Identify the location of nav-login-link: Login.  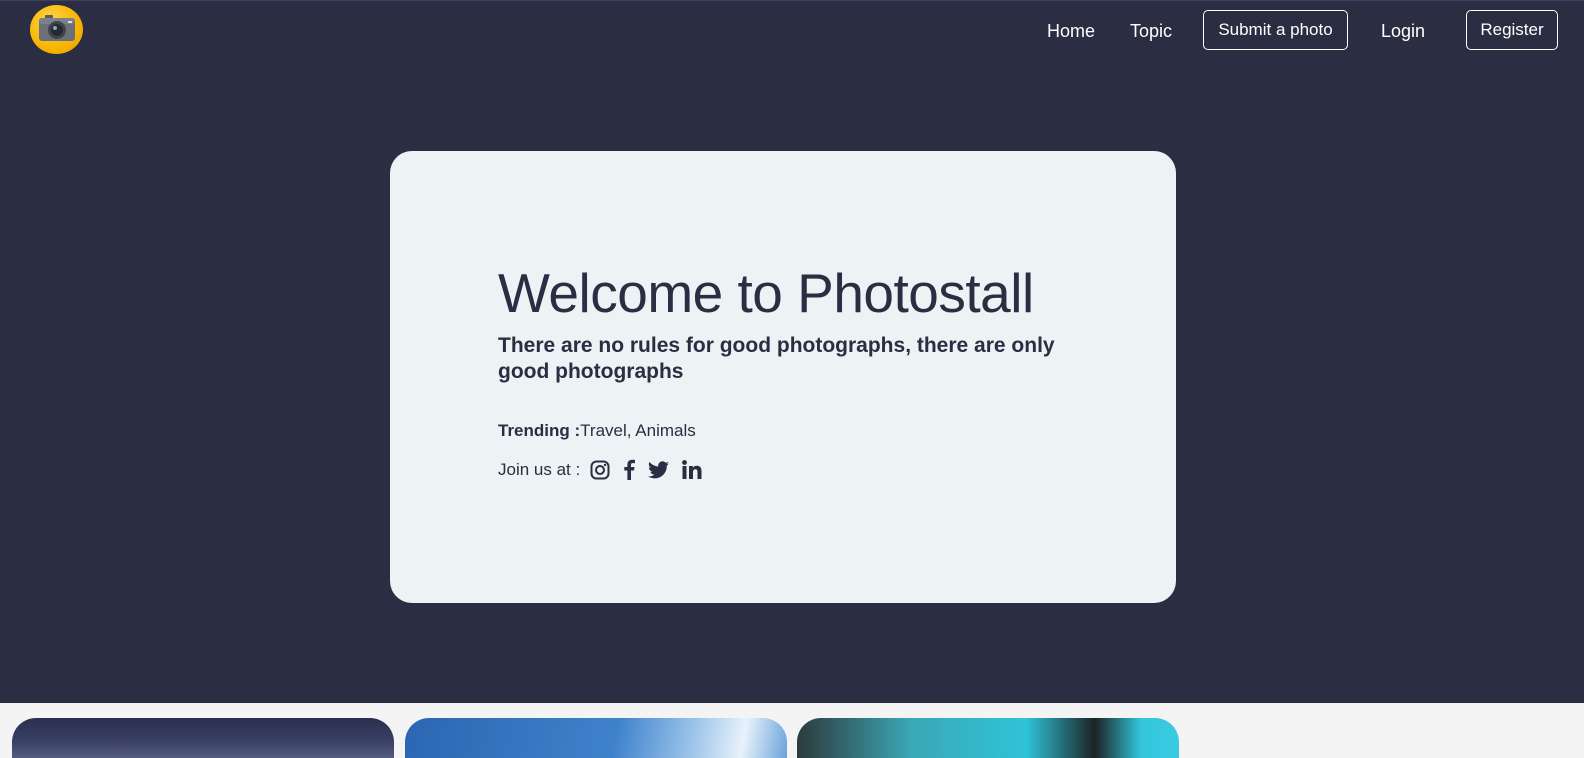
(1403, 31).